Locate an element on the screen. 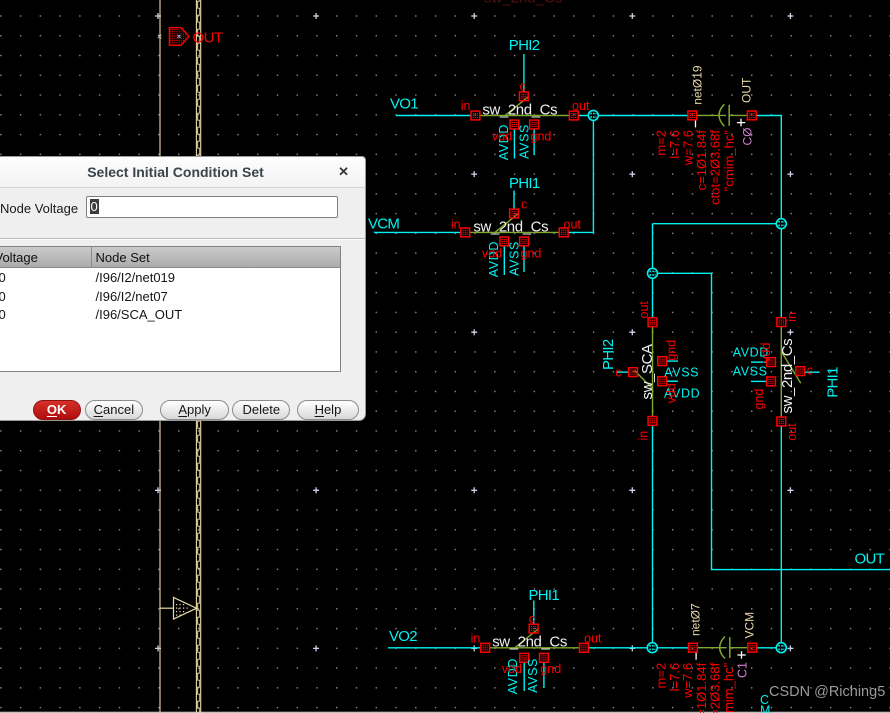 The height and width of the screenshot is (713, 890). svg-text: netØ19 is located at coordinates (698, 85).